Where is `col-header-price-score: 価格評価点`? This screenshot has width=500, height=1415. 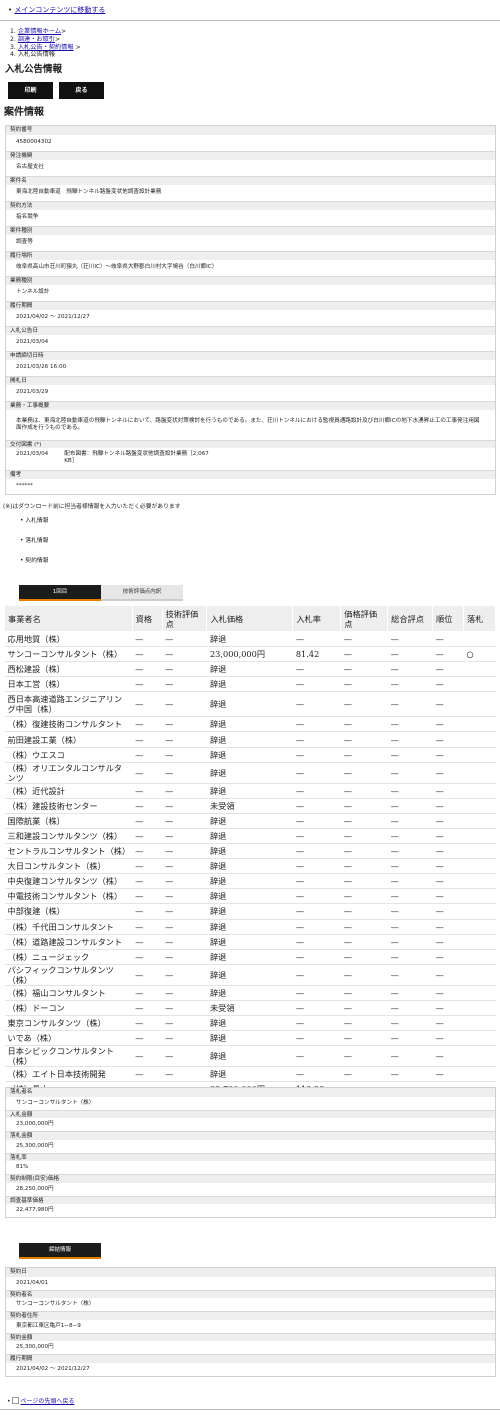 col-header-price-score: 価格評価点 is located at coordinates (364, 618).